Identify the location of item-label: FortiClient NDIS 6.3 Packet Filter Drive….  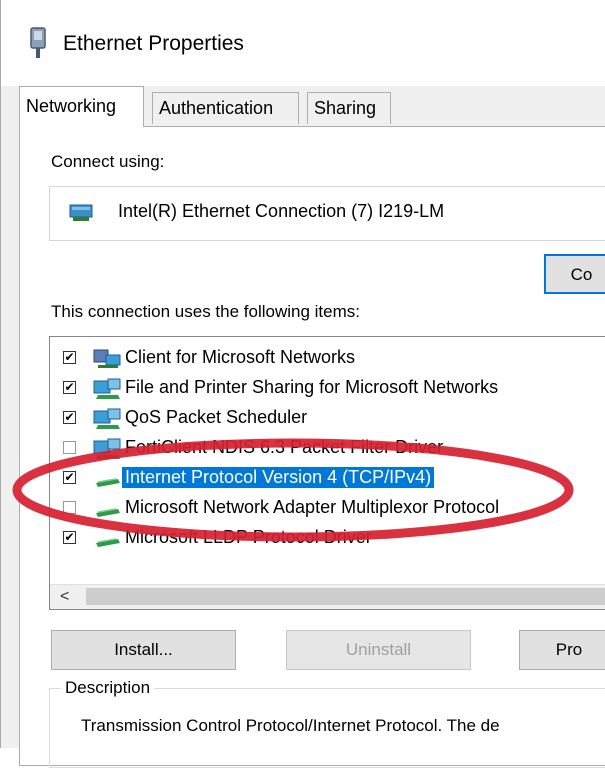
(284, 447).